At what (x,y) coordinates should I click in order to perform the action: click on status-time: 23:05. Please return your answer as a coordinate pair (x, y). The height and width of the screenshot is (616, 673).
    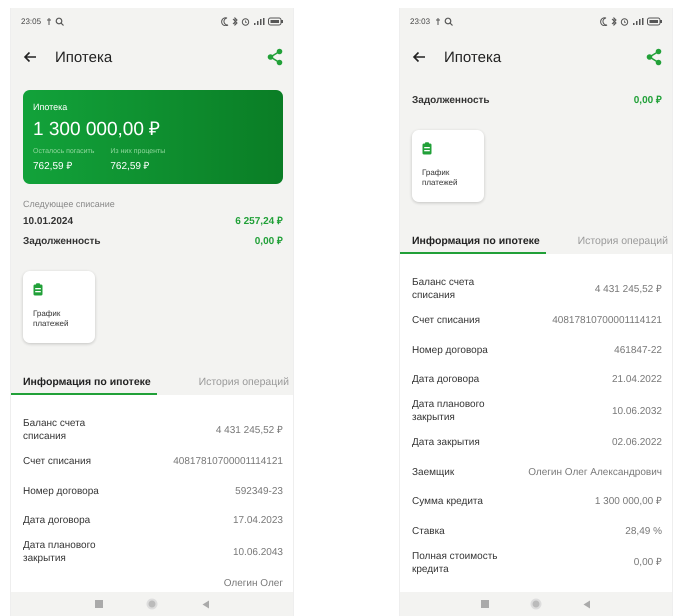
    Looking at the image, I should click on (31, 21).